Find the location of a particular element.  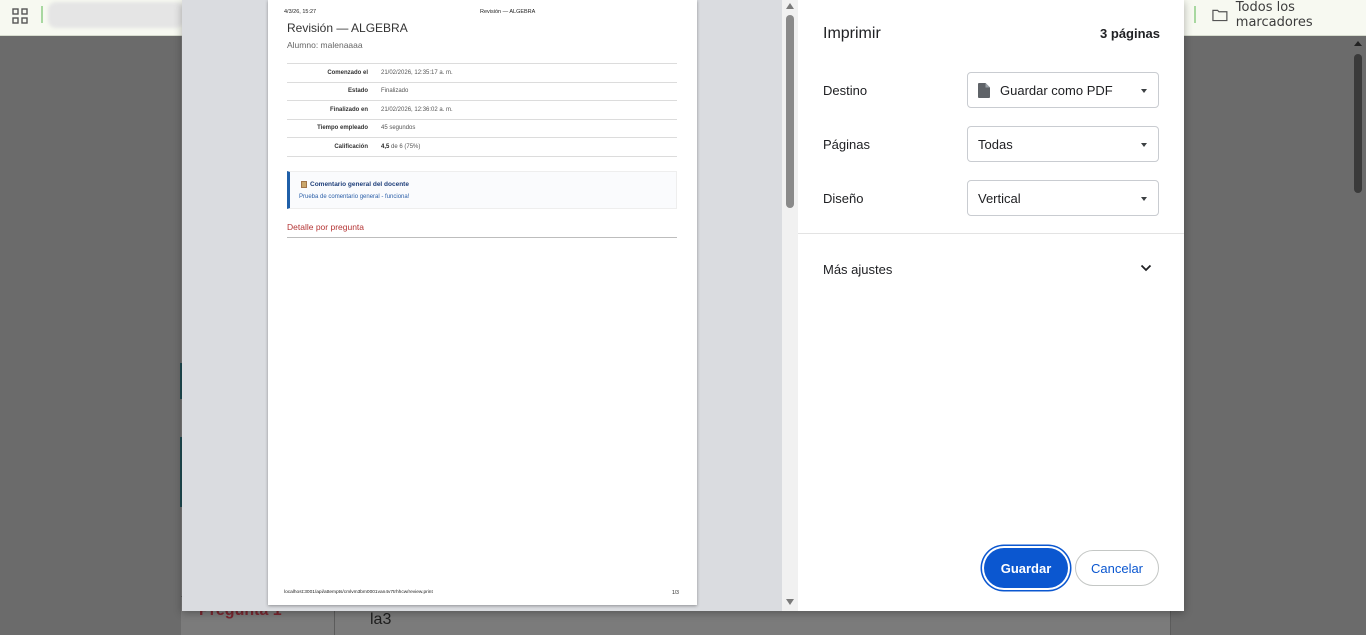

layout-value: Vertical is located at coordinates (999, 198).